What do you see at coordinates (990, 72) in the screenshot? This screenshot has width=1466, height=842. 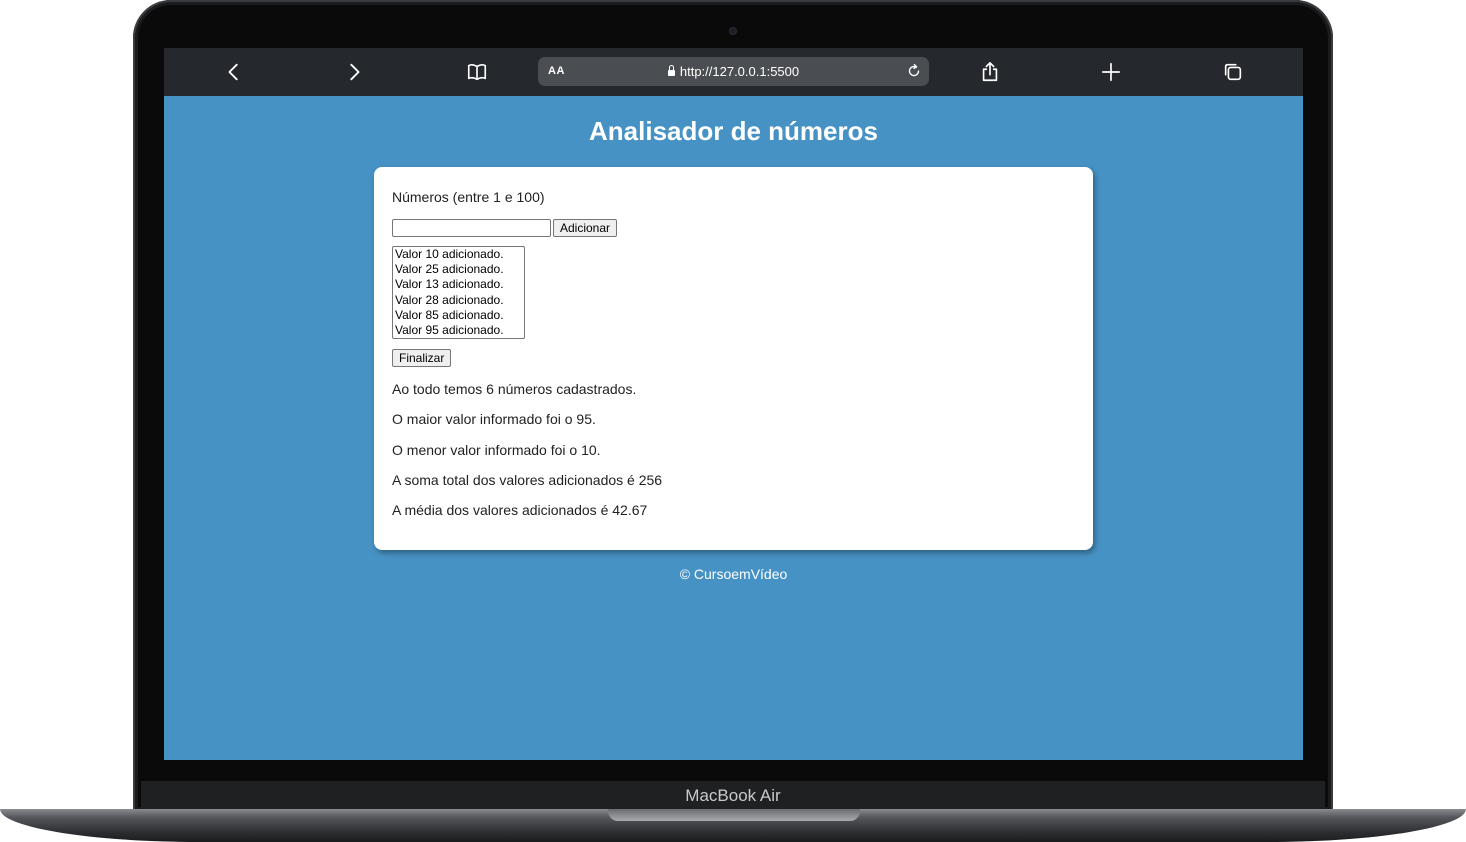 I see `share-icon` at bounding box center [990, 72].